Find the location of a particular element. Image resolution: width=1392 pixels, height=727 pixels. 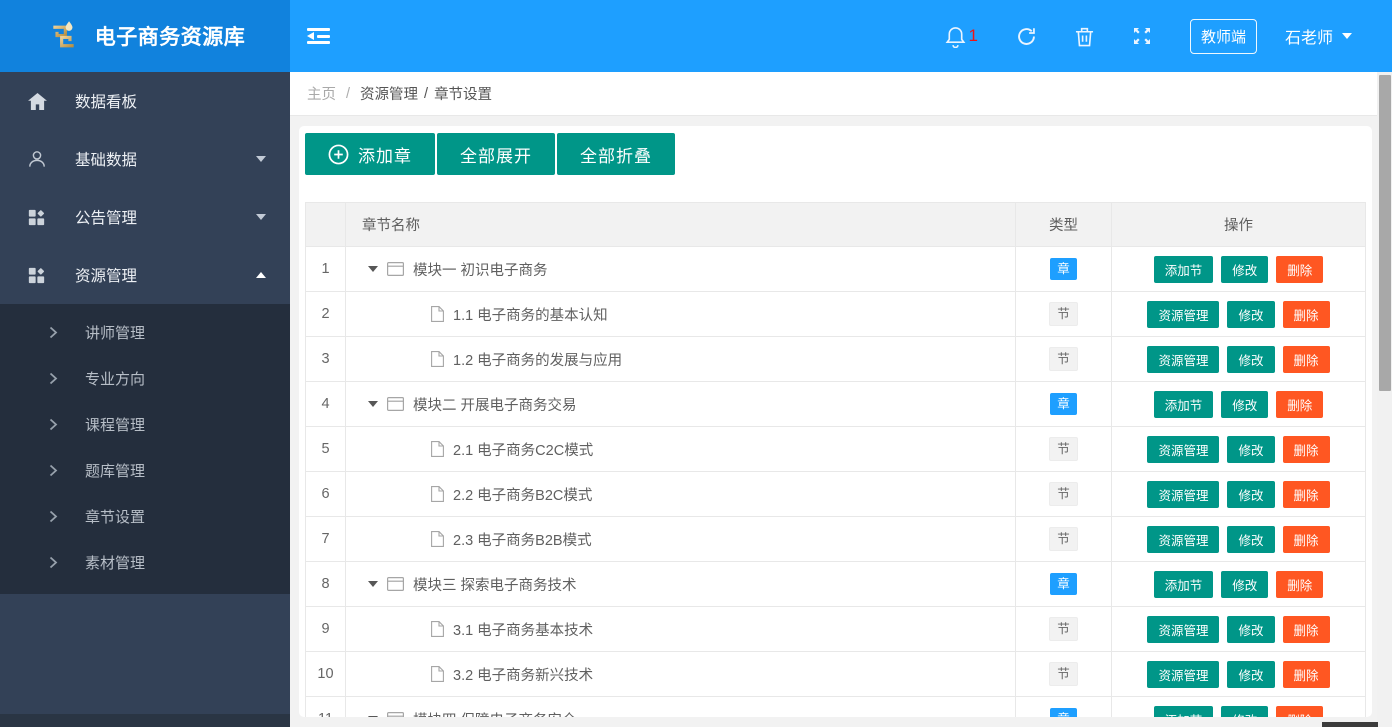

notifications-button: 1 is located at coordinates (961, 36).